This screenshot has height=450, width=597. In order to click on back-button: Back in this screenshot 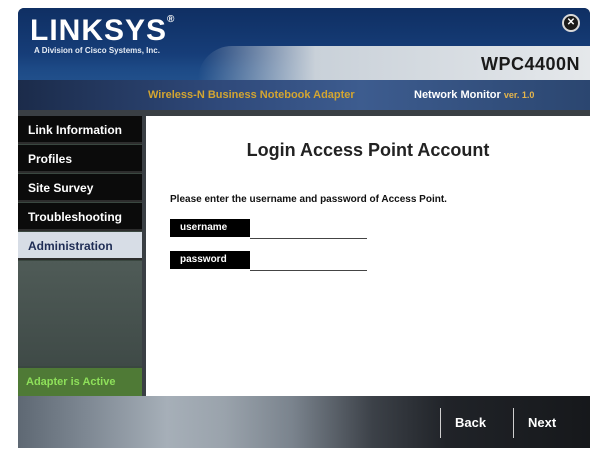, I will do `click(463, 423)`.